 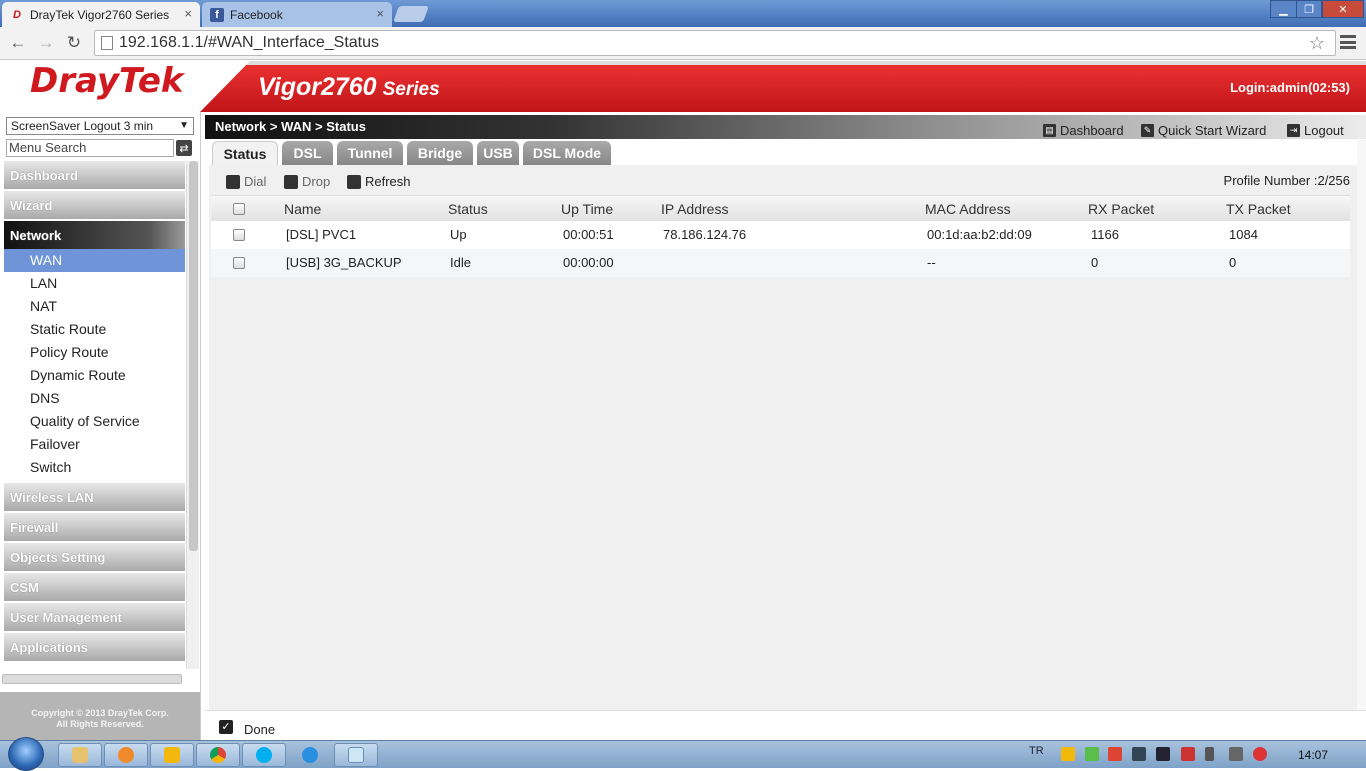 What do you see at coordinates (94, 329) in the screenshot?
I see `sidebar-subitem-static-route: Static Route` at bounding box center [94, 329].